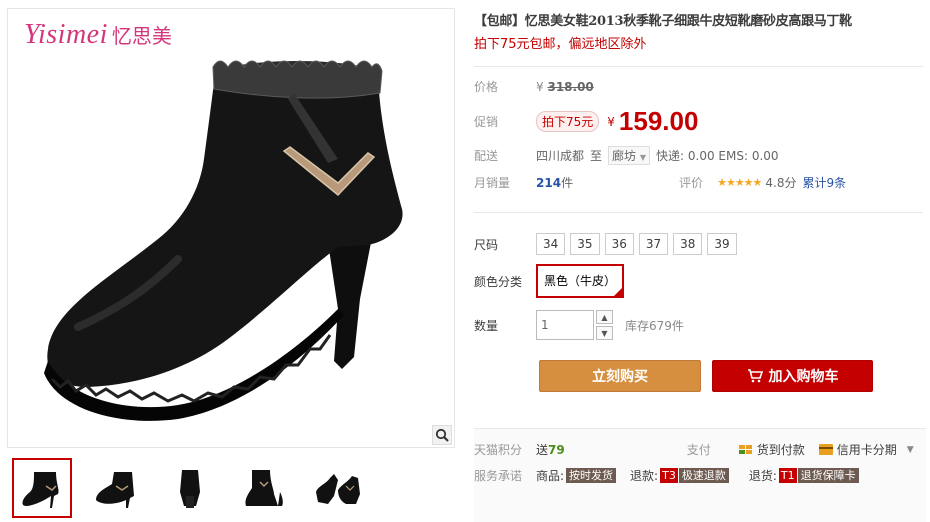 The width and height of the screenshot is (930, 522). I want to click on points-row: 天猫积分 送 79 支付 货到付款 信用卡分期 ▼, so click(694, 449).